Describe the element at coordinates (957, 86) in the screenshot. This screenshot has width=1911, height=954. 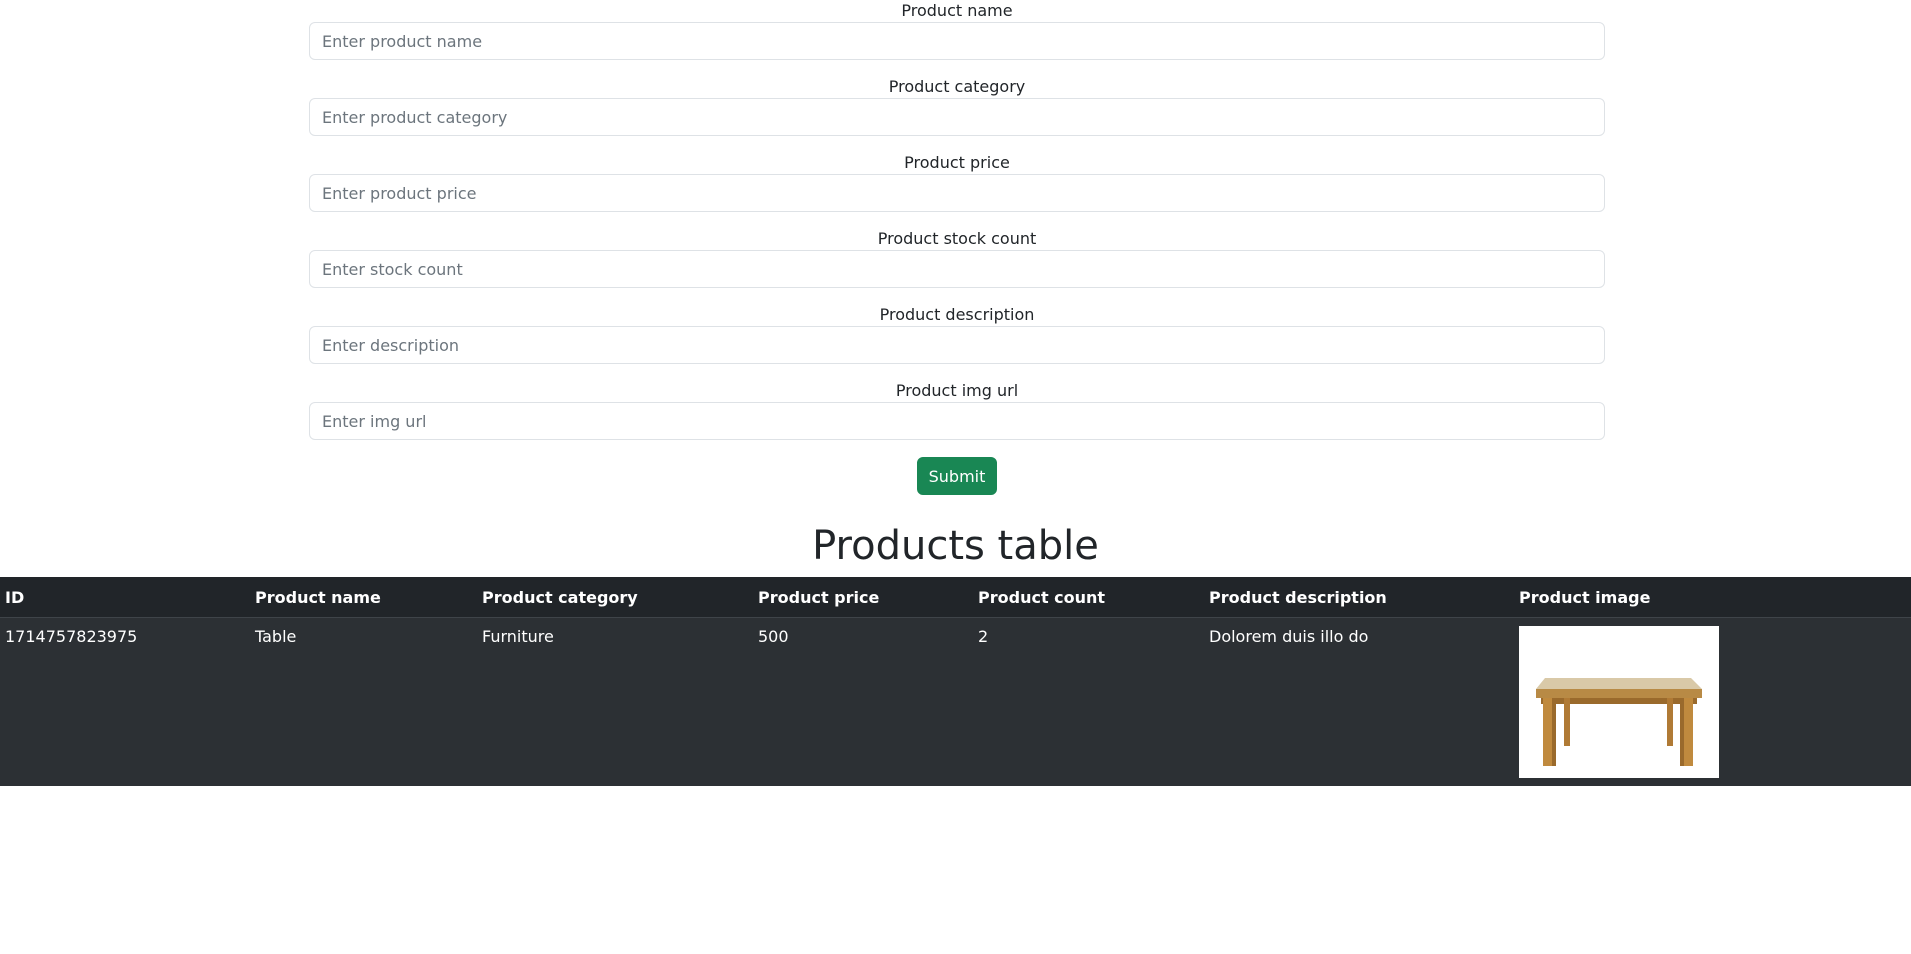
I see `product-category-label: Product category` at that location.